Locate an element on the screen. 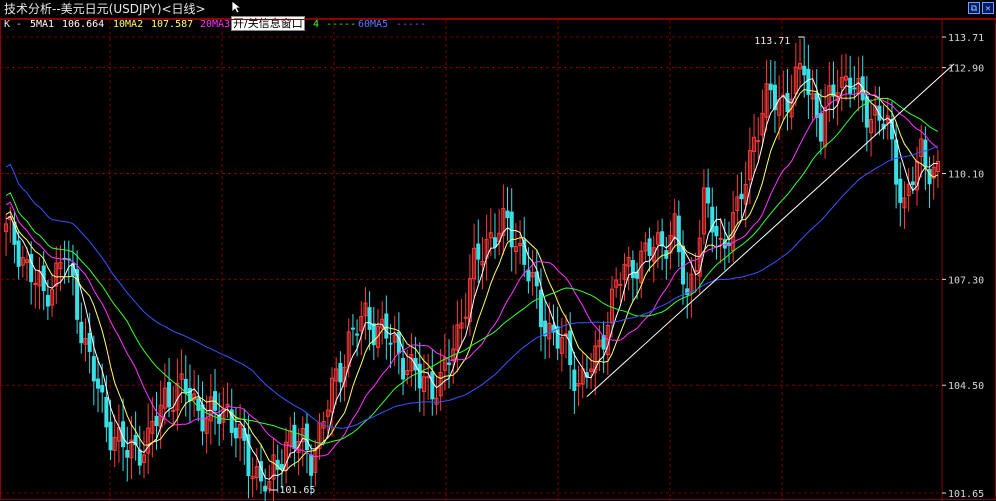 The height and width of the screenshot is (501, 996). y-tick-label-5: 101.65 is located at coordinates (966, 494).